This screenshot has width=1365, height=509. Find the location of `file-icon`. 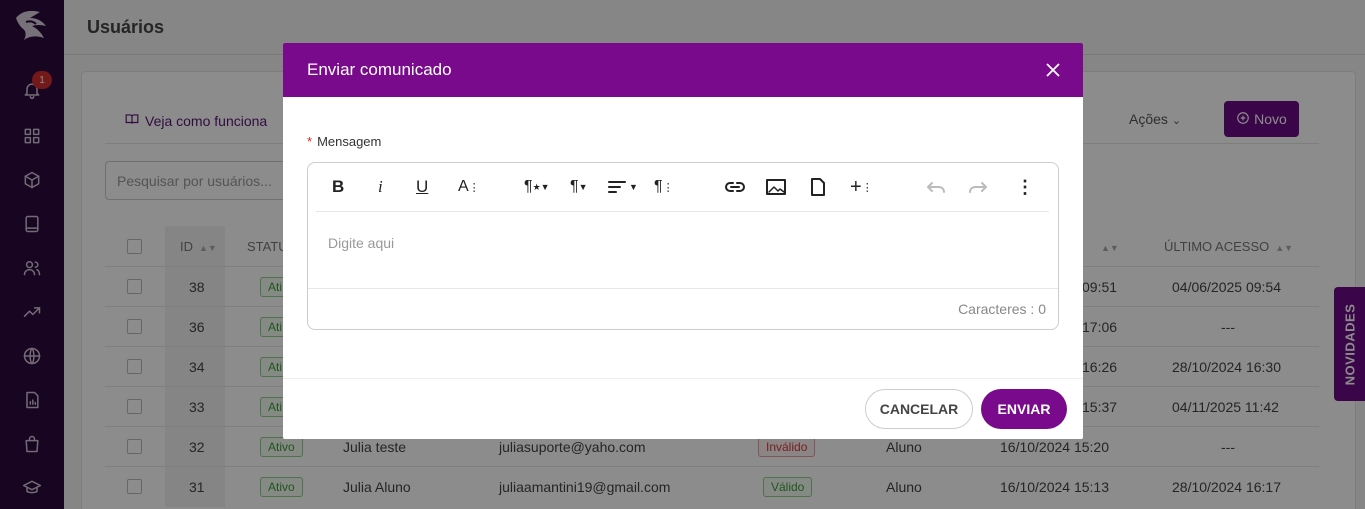

file-icon is located at coordinates (818, 187).